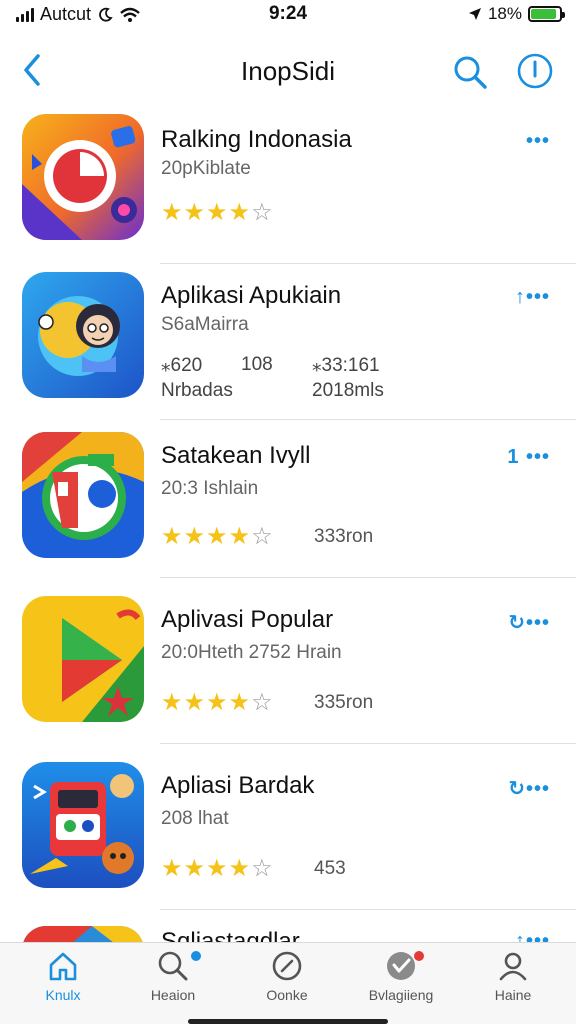 This screenshot has width=576, height=1024. What do you see at coordinates (474, 14) in the screenshot?
I see `location-arrow-icon` at bounding box center [474, 14].